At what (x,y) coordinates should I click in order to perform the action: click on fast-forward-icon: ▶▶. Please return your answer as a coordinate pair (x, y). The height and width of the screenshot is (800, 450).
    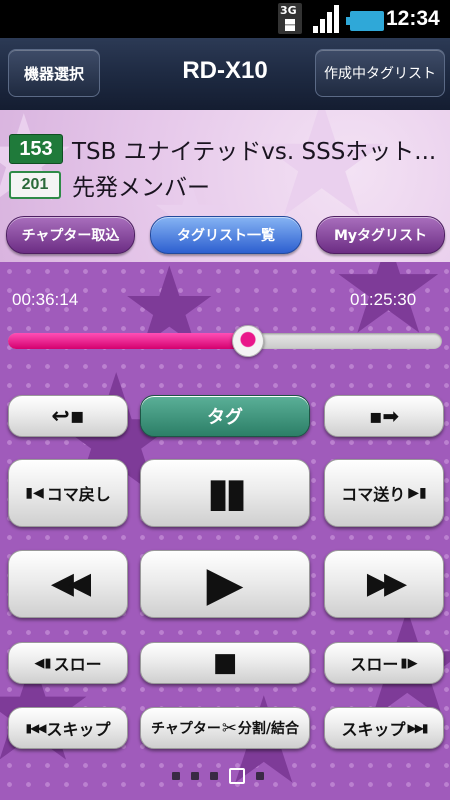
    Looking at the image, I should click on (386, 583).